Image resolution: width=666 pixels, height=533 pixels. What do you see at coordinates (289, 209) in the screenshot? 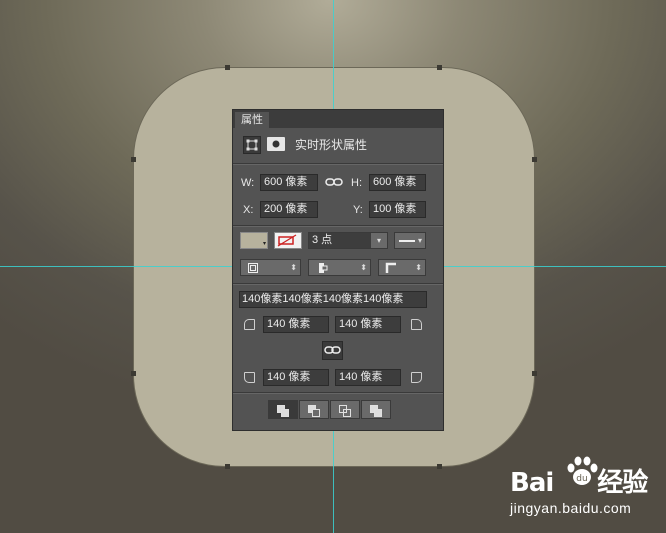
I see `x-field: 200 像素` at bounding box center [289, 209].